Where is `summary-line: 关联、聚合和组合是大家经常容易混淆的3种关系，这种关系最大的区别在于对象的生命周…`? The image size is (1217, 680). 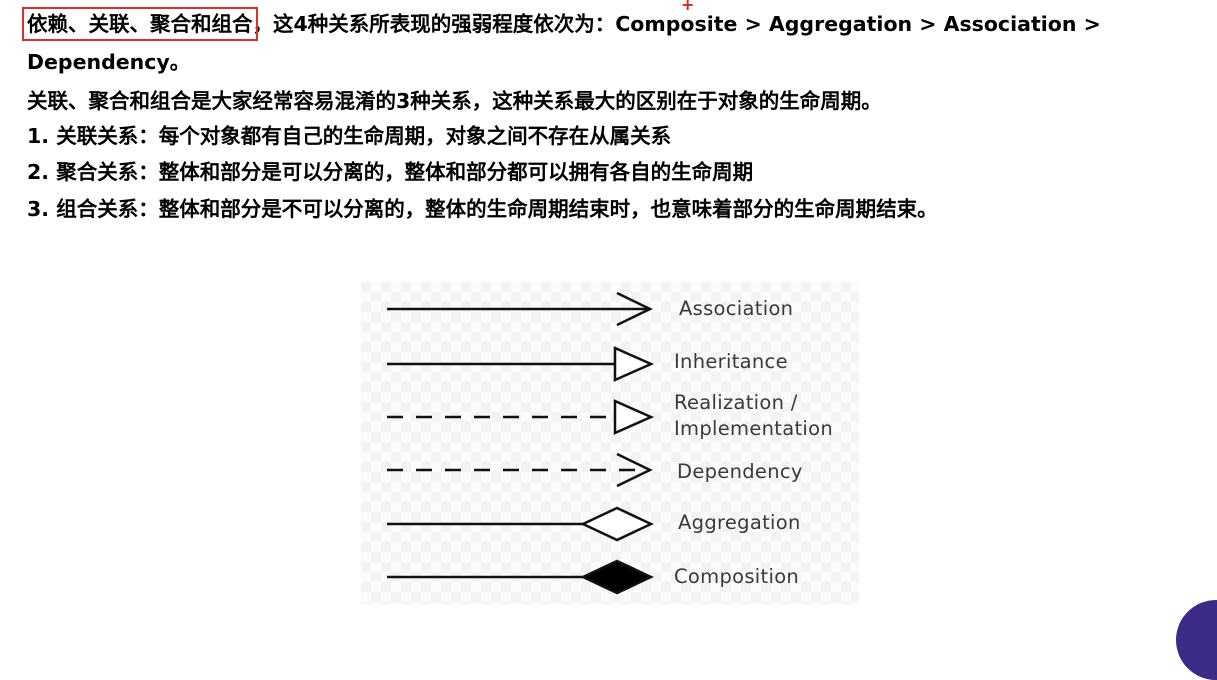 summary-line: 关联、聚合和组合是大家经常容易混淆的3种关系，这种关系最大的区别在于对象的生命周… is located at coordinates (454, 101).